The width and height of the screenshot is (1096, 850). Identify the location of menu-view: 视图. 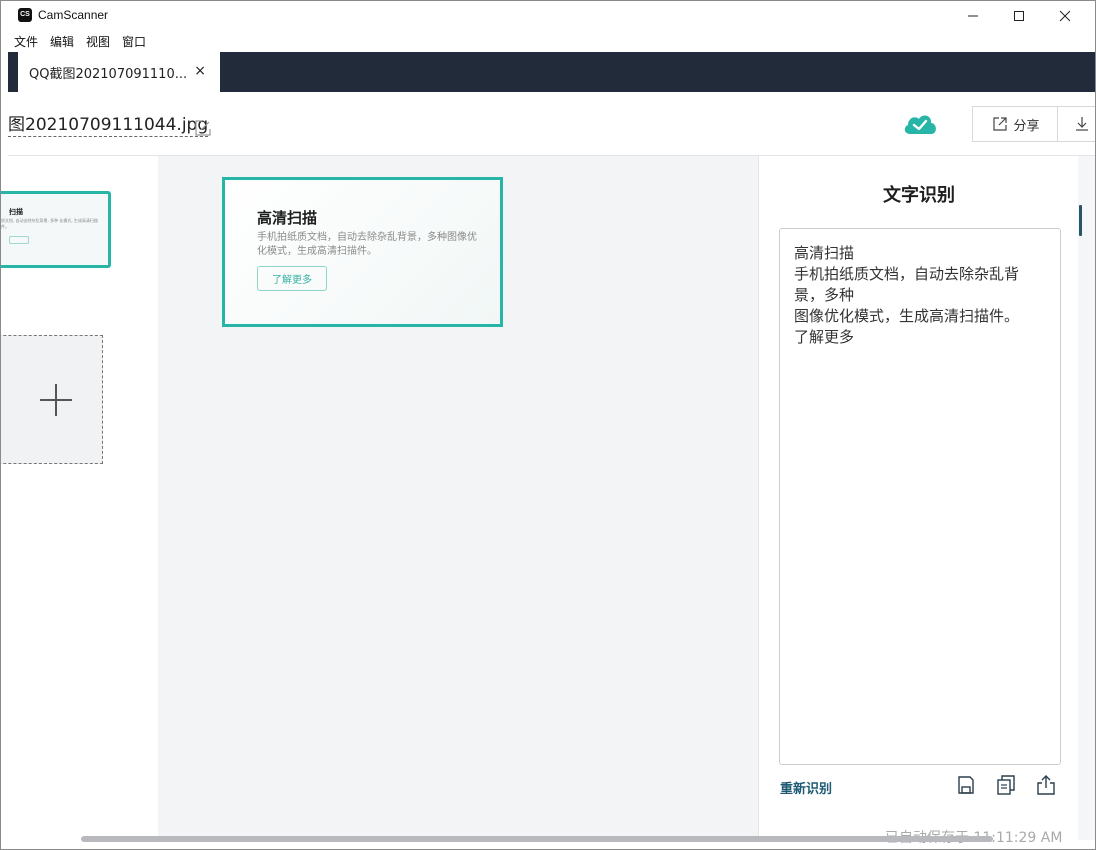
(98, 42).